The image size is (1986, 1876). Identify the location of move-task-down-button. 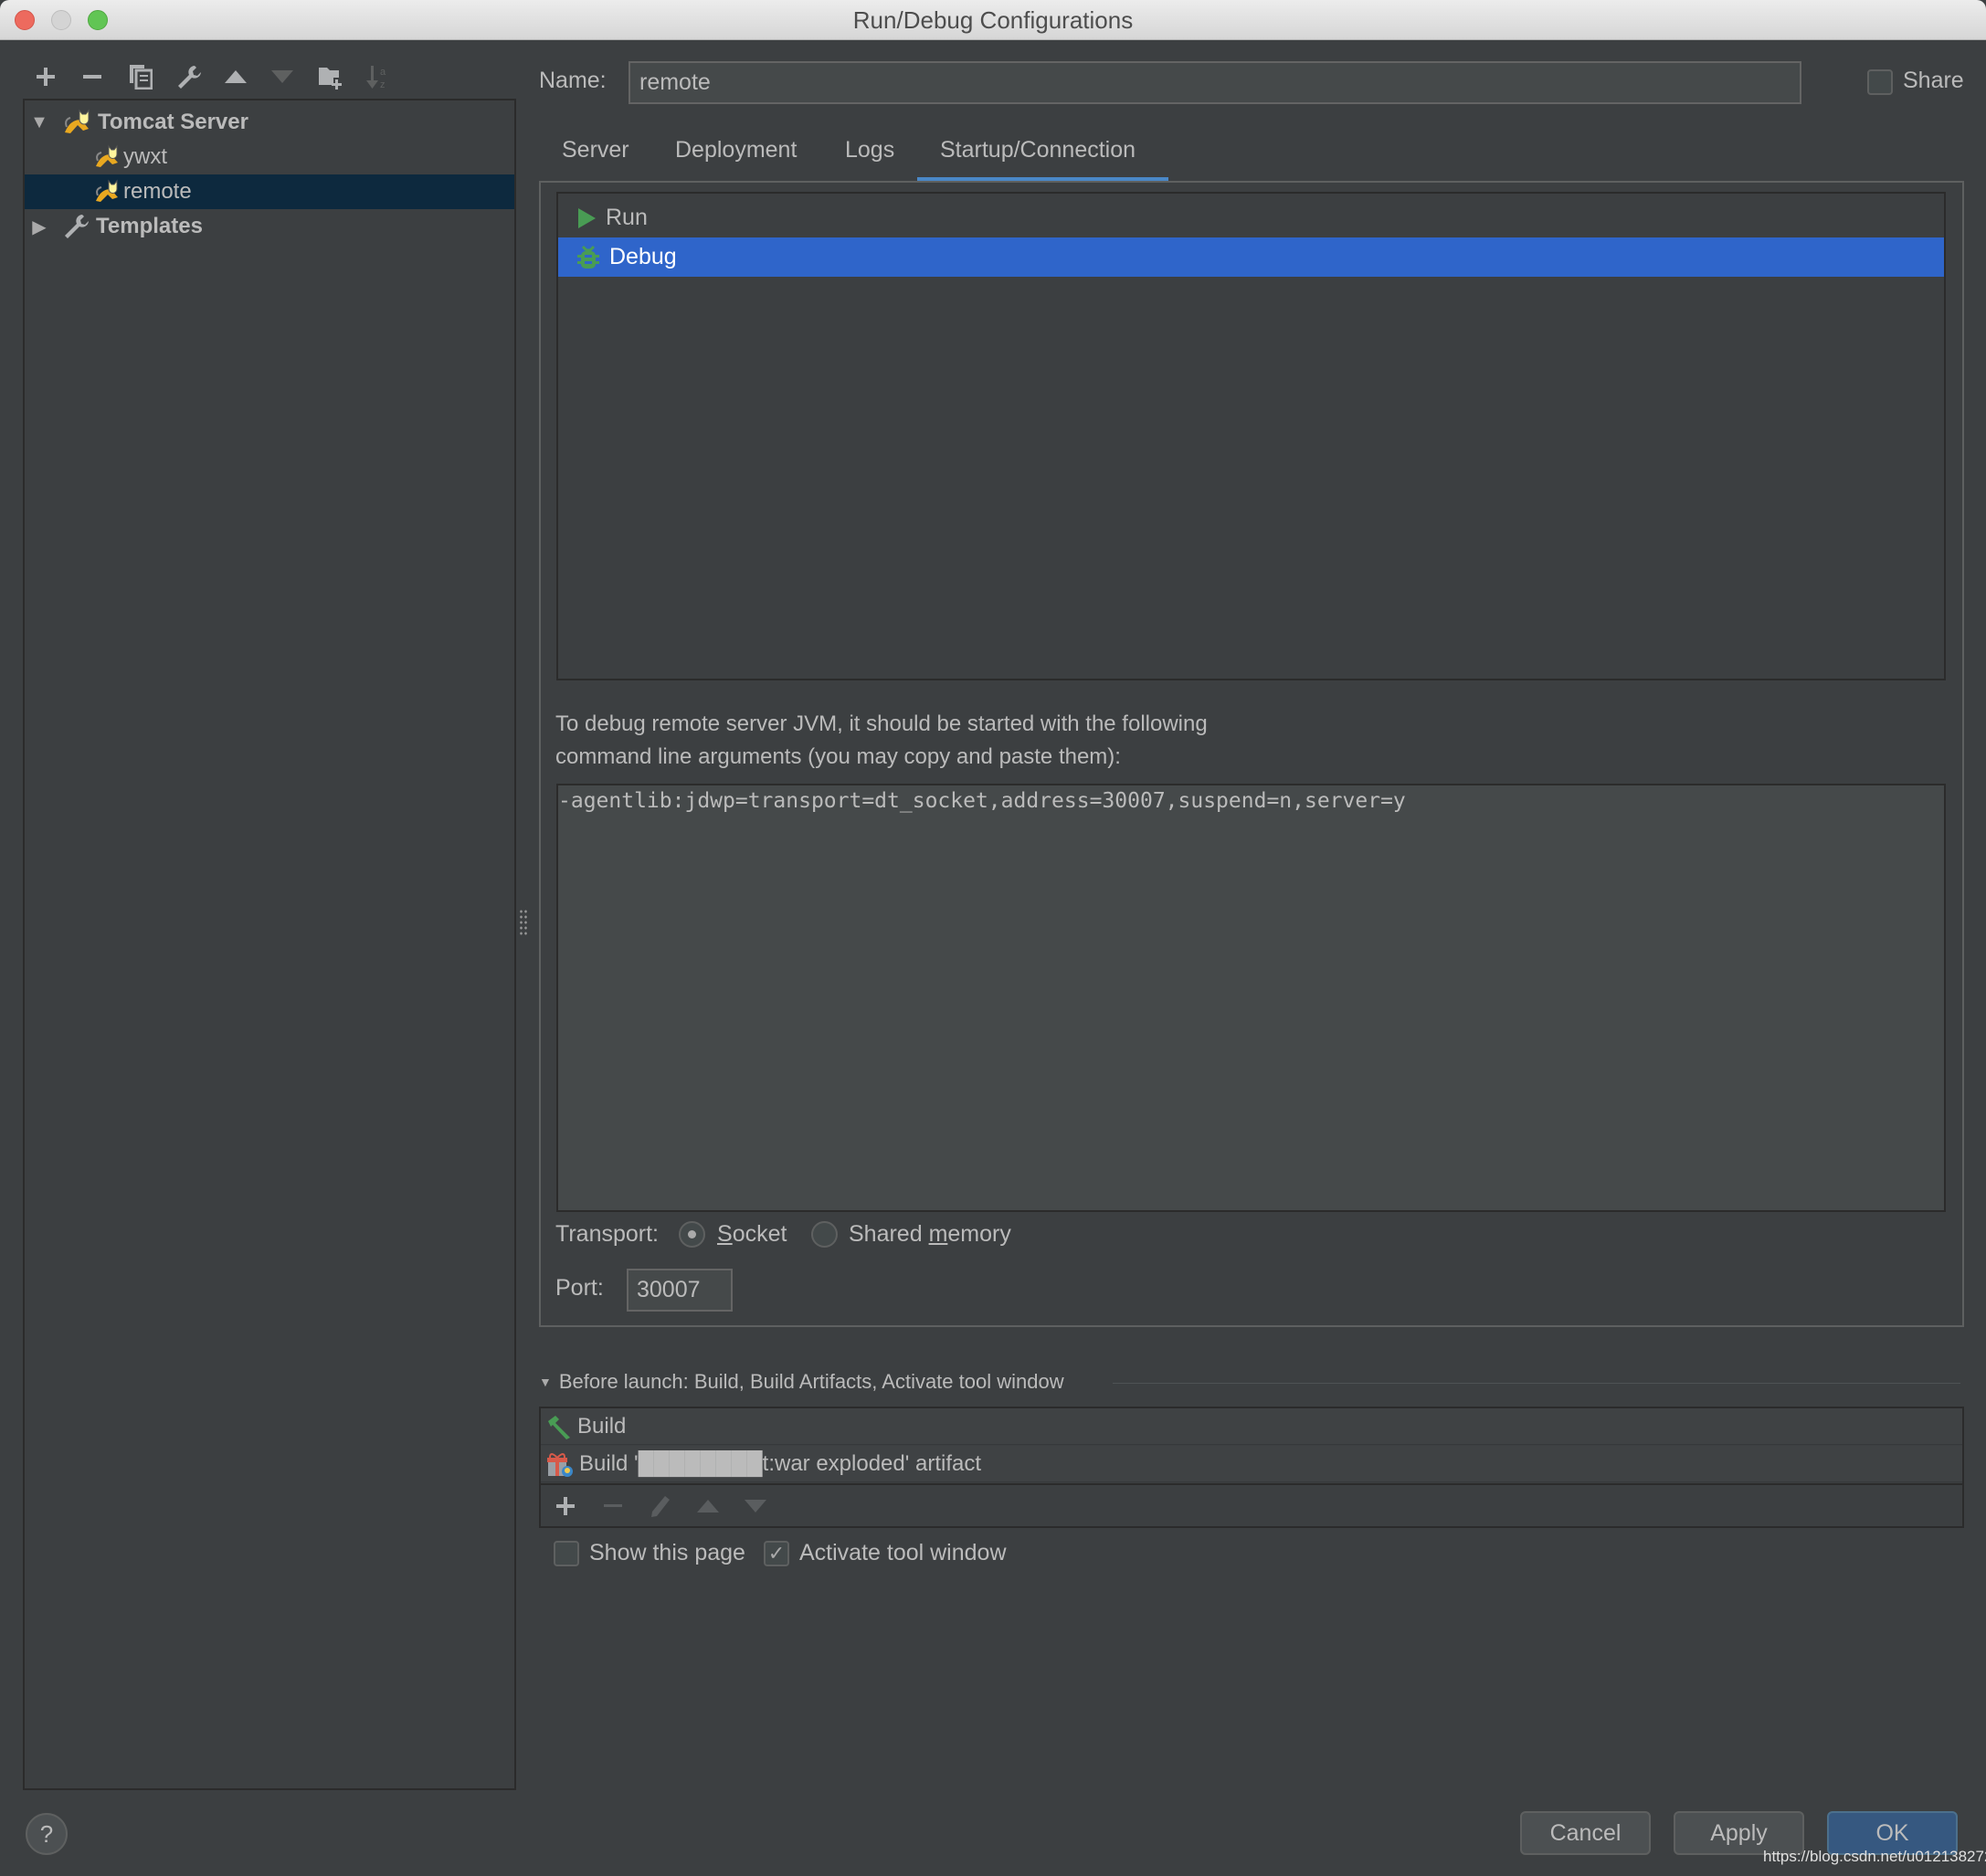
(756, 1506).